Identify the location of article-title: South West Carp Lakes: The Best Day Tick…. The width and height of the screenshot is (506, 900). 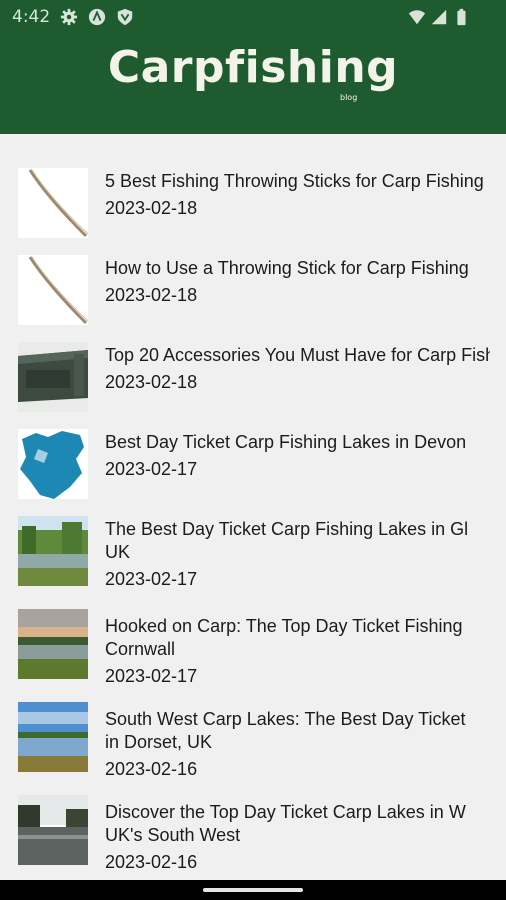
(297, 719).